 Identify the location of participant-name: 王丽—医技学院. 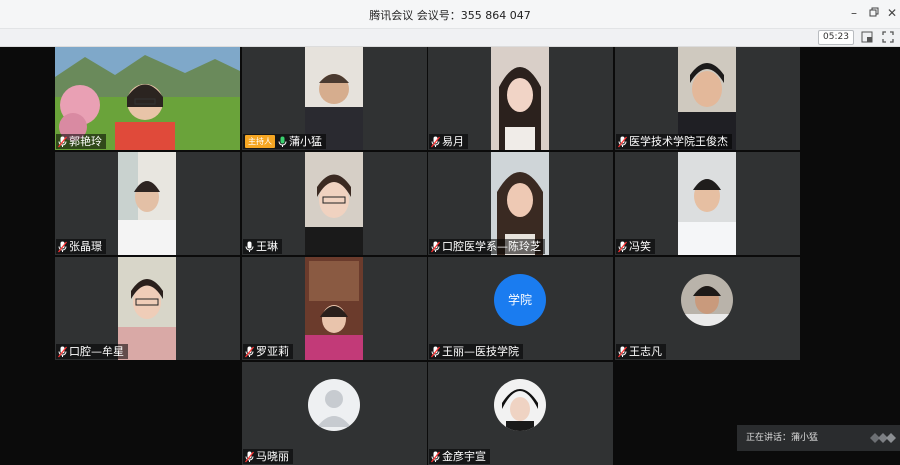
(480, 351).